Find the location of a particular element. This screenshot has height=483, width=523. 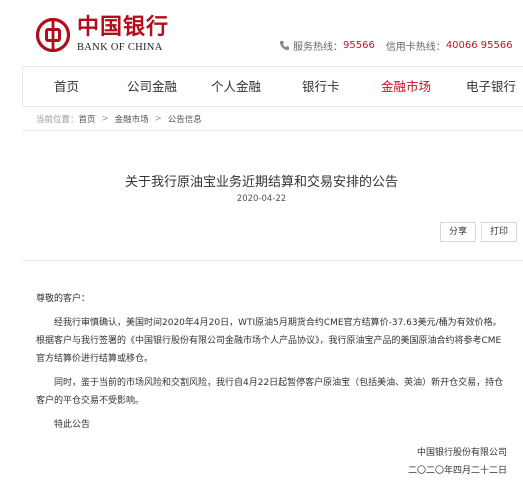

article-date: 2020-04-22 is located at coordinates (261, 199).